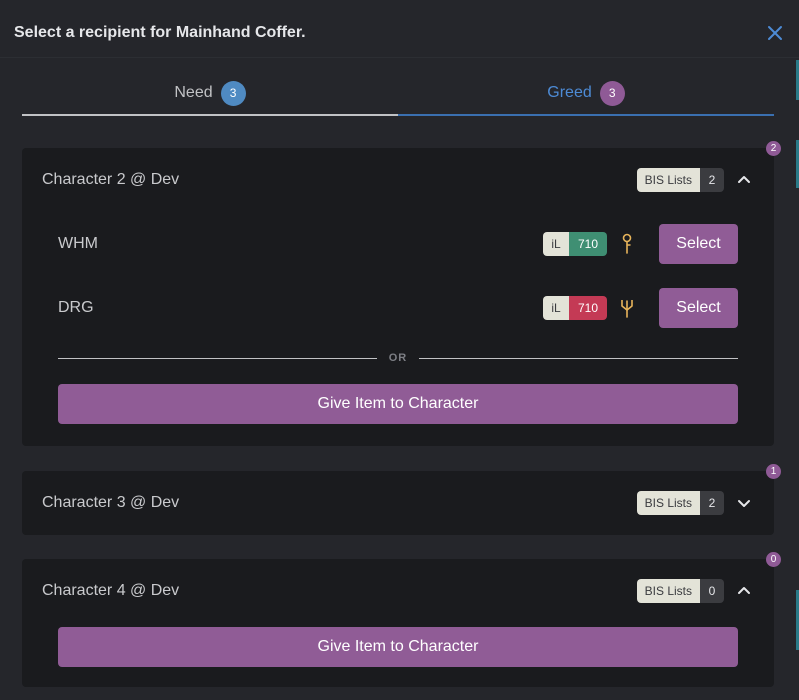 The image size is (799, 700). I want to click on card-header-controls: BIS Lists 0, so click(695, 591).